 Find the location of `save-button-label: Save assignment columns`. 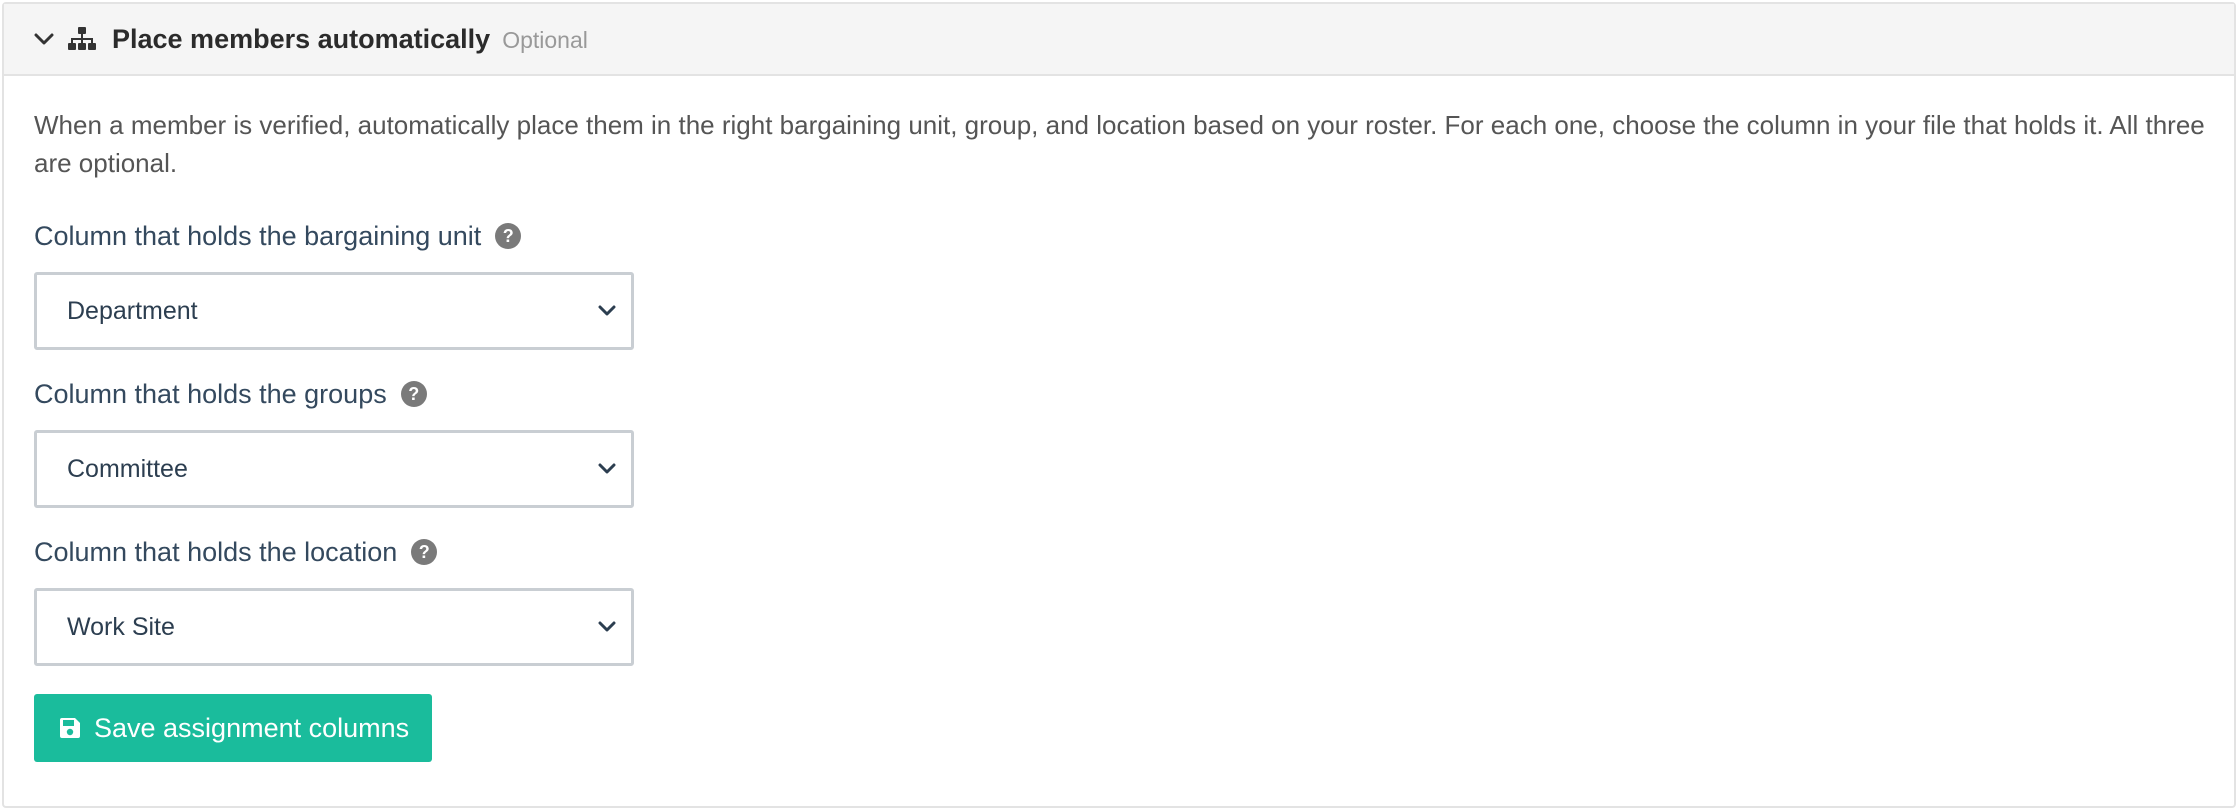

save-button-label: Save assignment columns is located at coordinates (252, 727).